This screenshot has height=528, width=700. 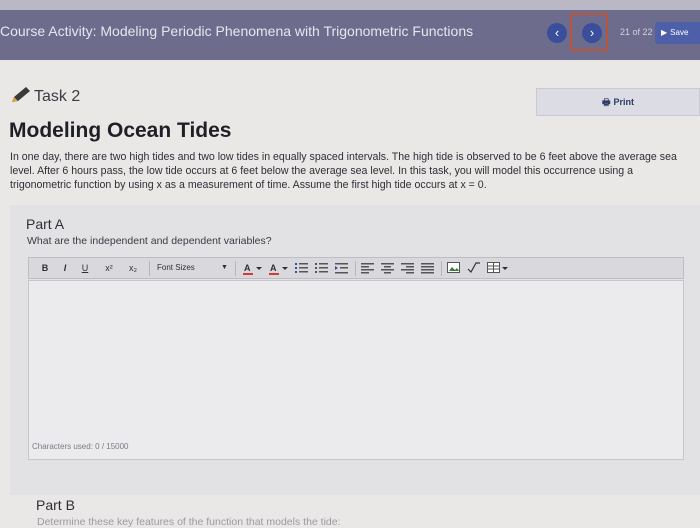 I want to click on subscript-button: x₂, so click(x=133, y=268).